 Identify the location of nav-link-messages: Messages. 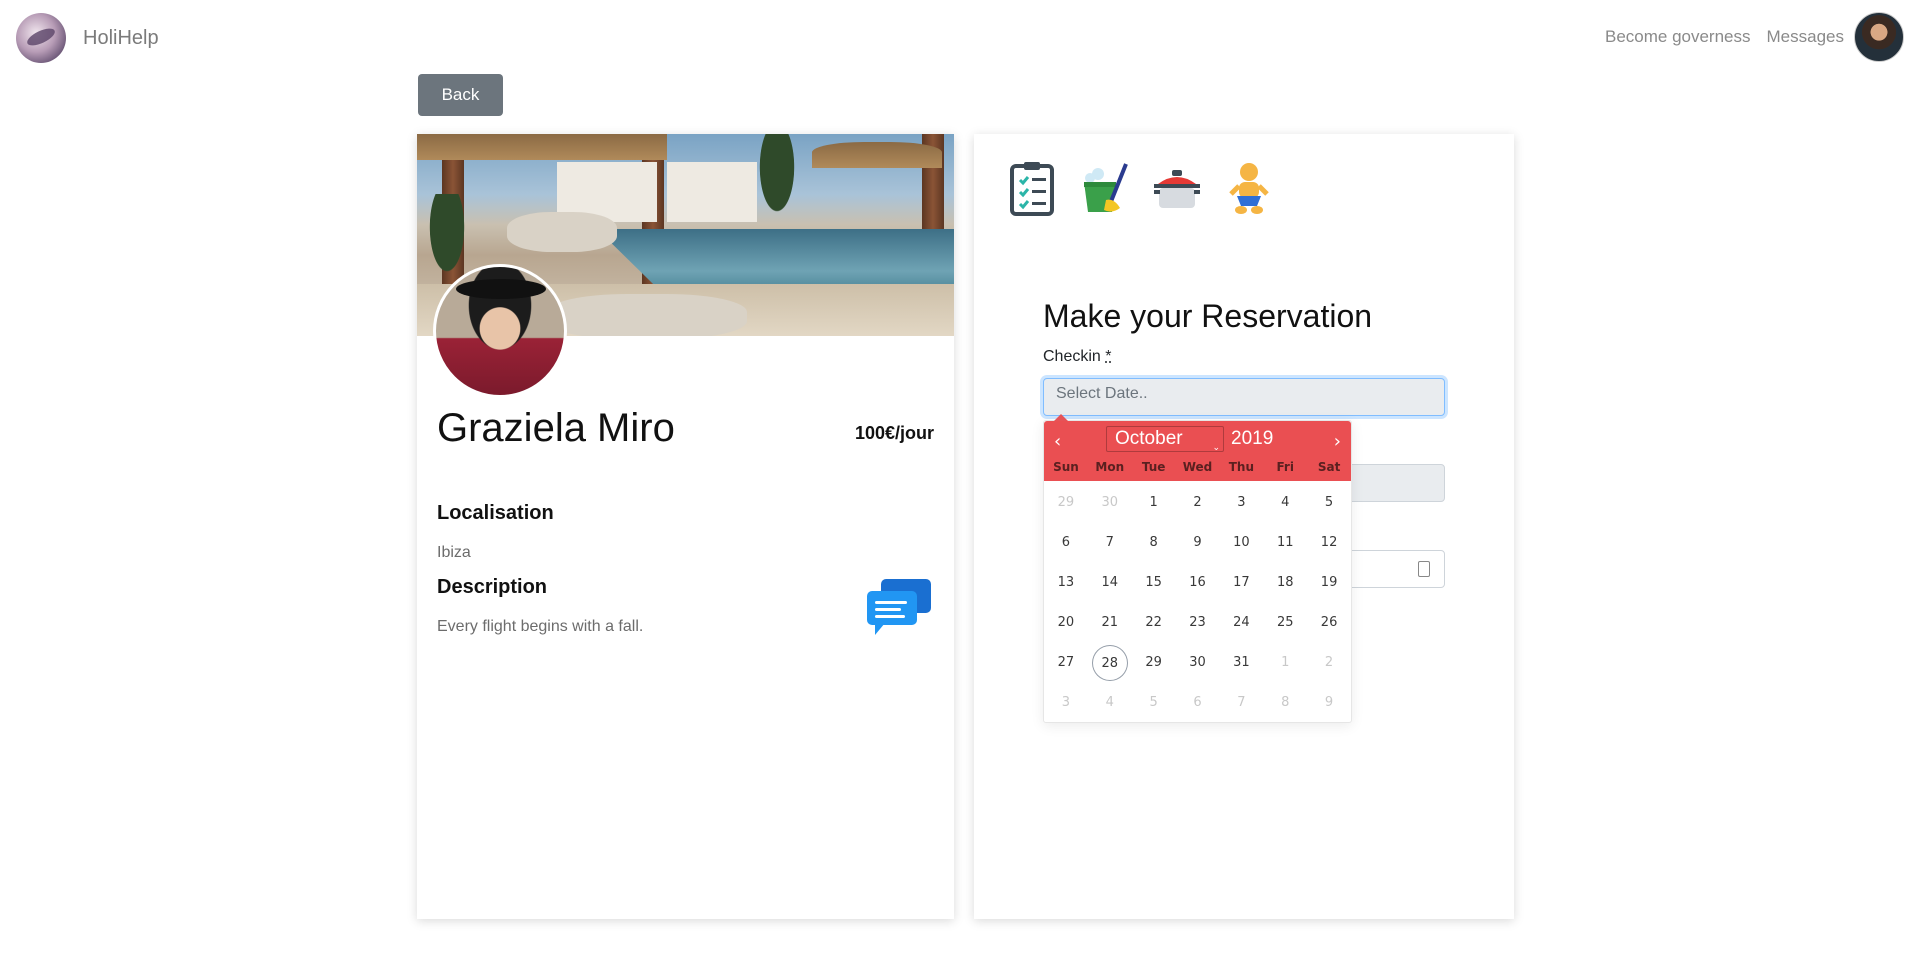
(1805, 37).